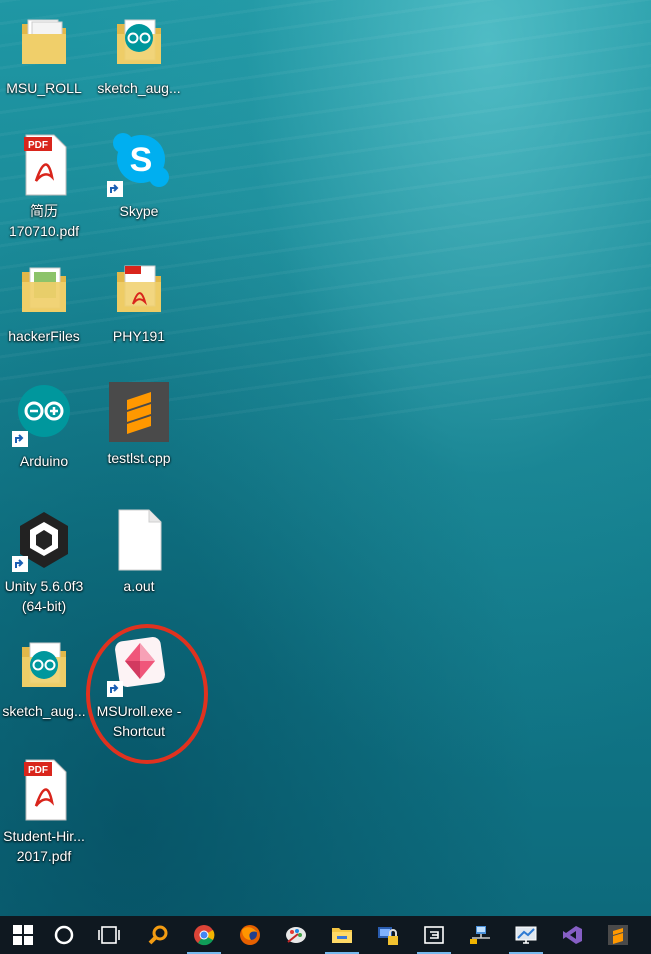 The width and height of the screenshot is (651, 954). I want to click on sublime-text-icon, so click(618, 935).